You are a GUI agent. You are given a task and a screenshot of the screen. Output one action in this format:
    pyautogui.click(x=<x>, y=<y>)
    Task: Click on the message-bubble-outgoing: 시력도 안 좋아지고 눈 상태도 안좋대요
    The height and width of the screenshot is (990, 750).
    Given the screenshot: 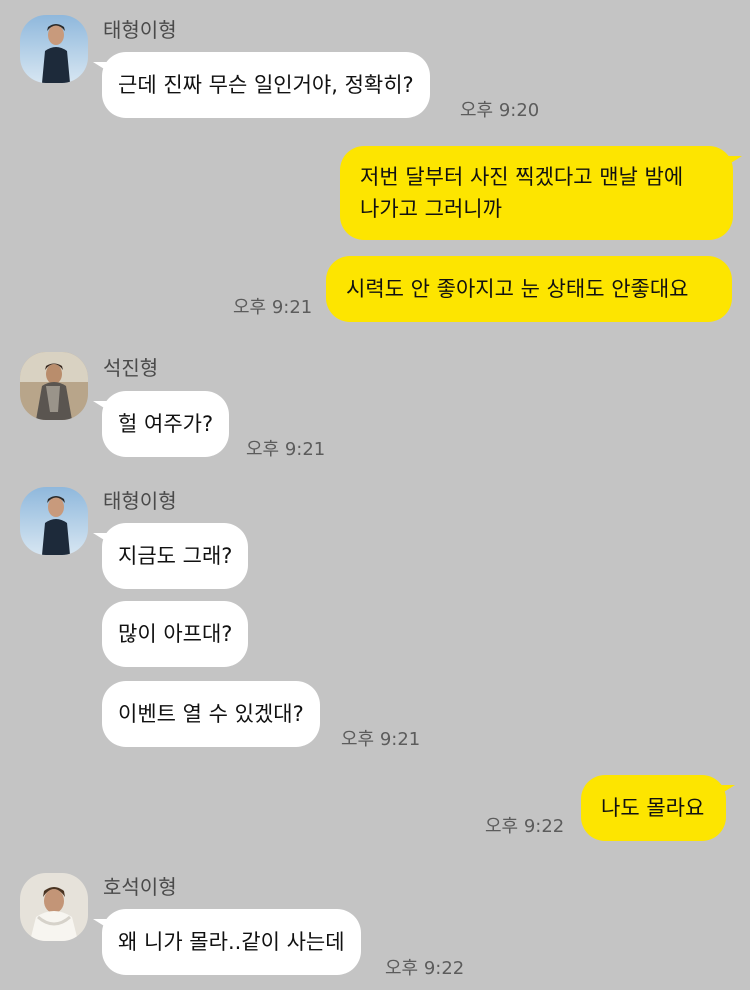 What is the action you would take?
    pyautogui.click(x=529, y=289)
    